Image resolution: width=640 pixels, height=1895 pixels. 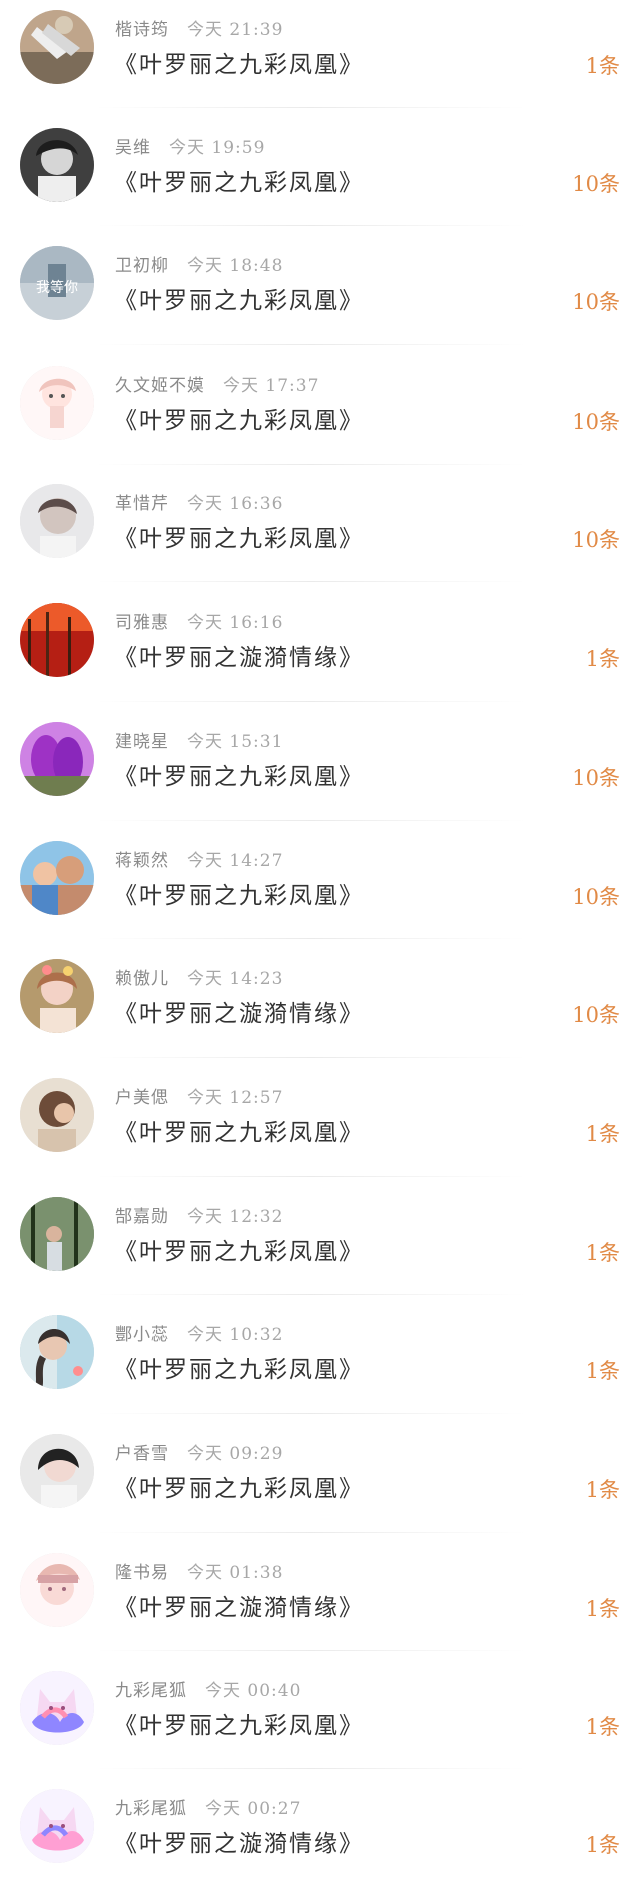 What do you see at coordinates (235, 1217) in the screenshot?
I see `message-time: 今天 12:32` at bounding box center [235, 1217].